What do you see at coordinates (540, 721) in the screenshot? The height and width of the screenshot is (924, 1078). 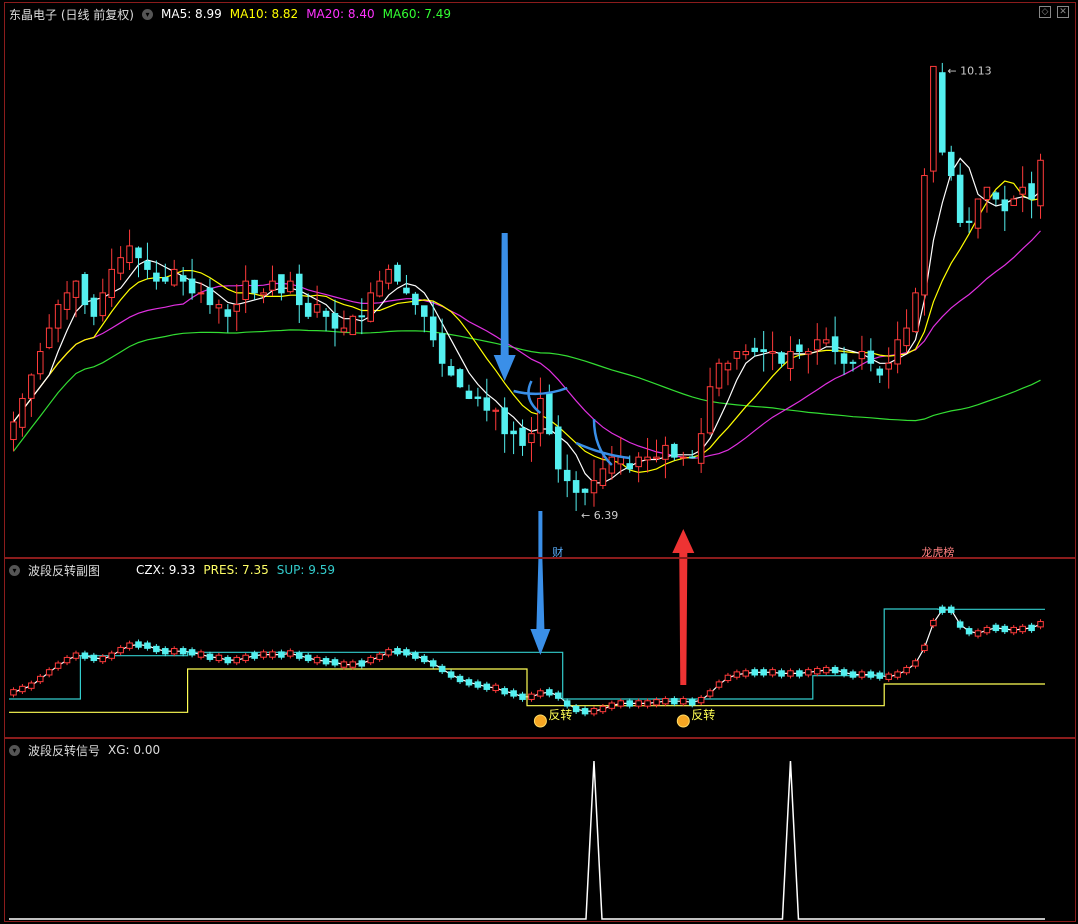 I see `reversal-signal-icon` at bounding box center [540, 721].